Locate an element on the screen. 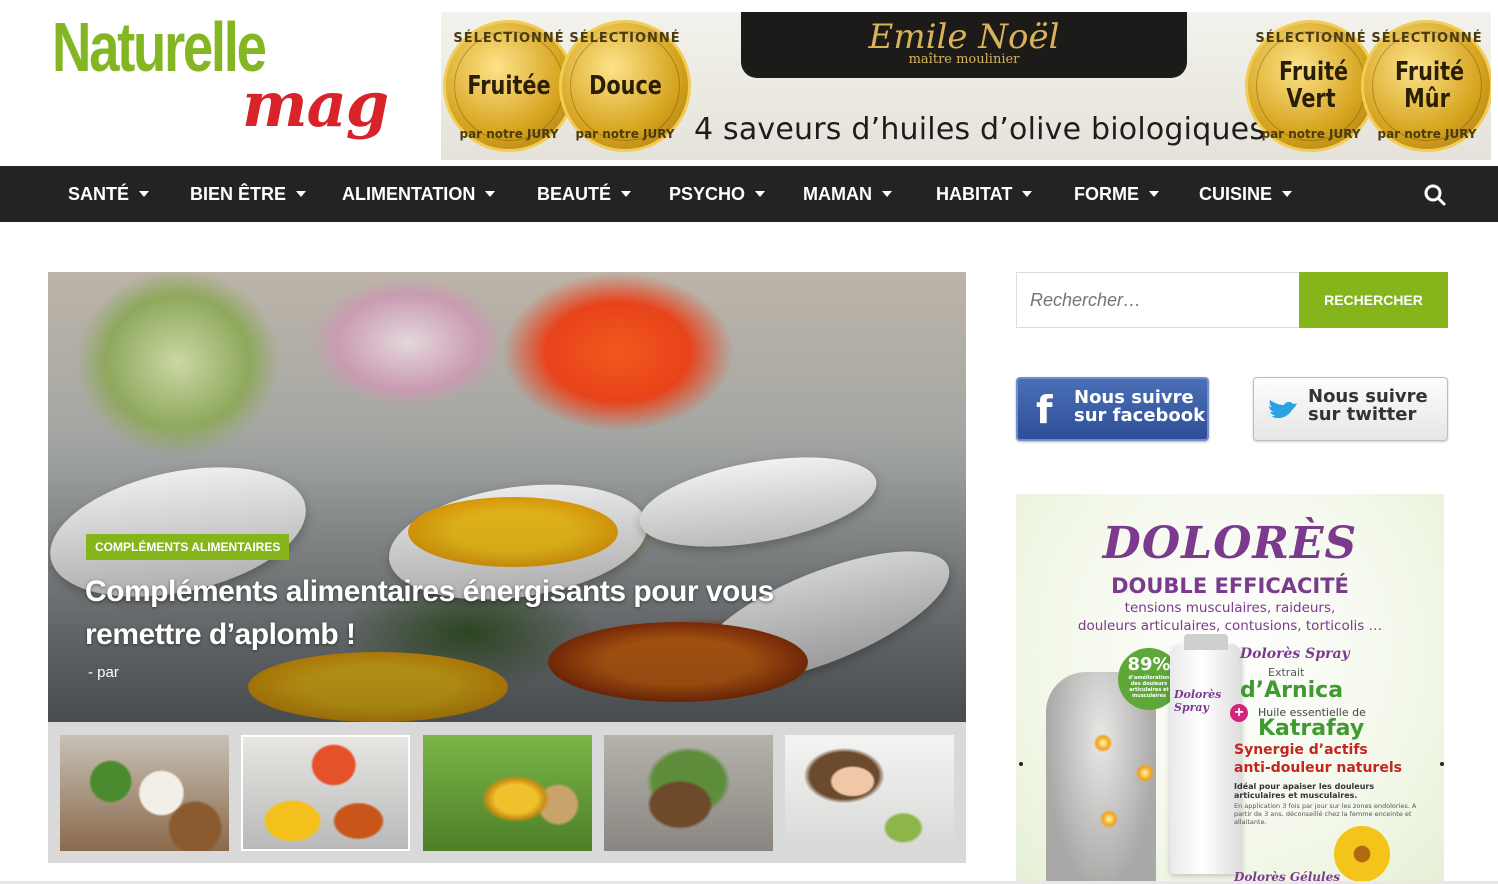 This screenshot has width=1498, height=884. award-medal: SÉLECTIONNÉ Fruité Mûr par notre JURY is located at coordinates (1426, 86).